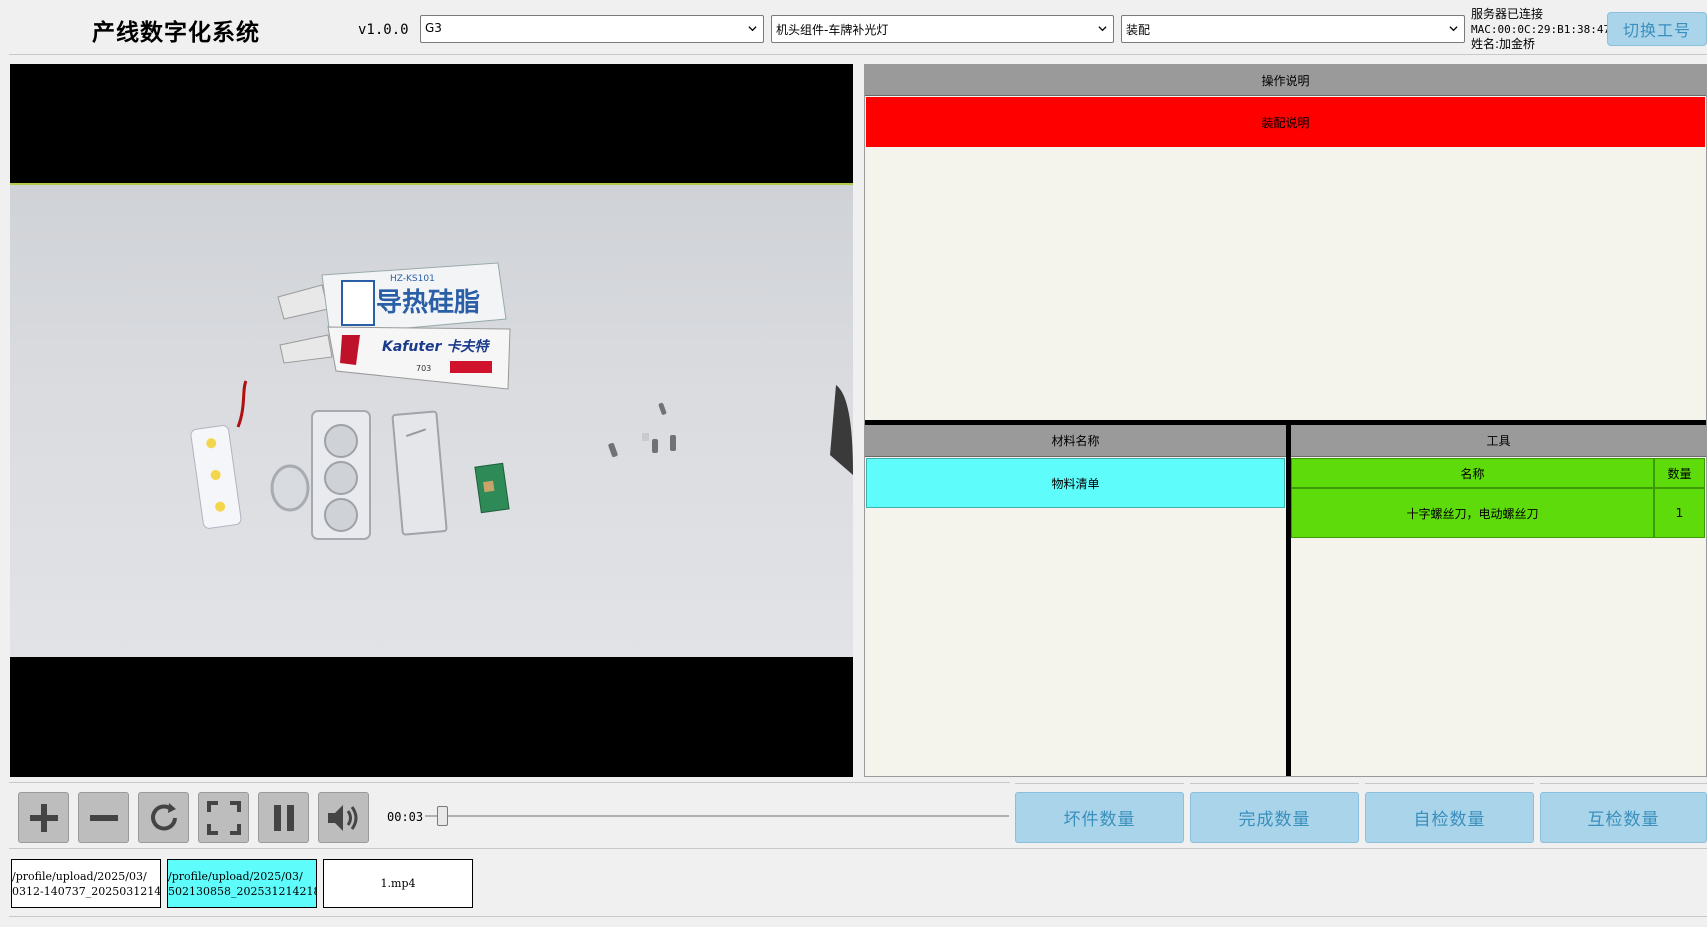 The image size is (1707, 927). Describe the element at coordinates (1472, 513) in the screenshot. I see `tool-name-cell: 十字螺丝刀，电动螺丝刀` at that location.